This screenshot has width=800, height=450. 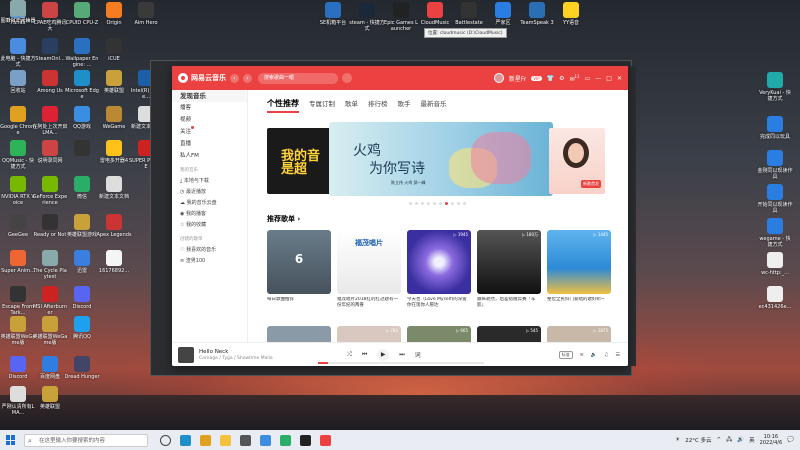 I want to click on network-icon: 🖧, so click(x=729, y=440).